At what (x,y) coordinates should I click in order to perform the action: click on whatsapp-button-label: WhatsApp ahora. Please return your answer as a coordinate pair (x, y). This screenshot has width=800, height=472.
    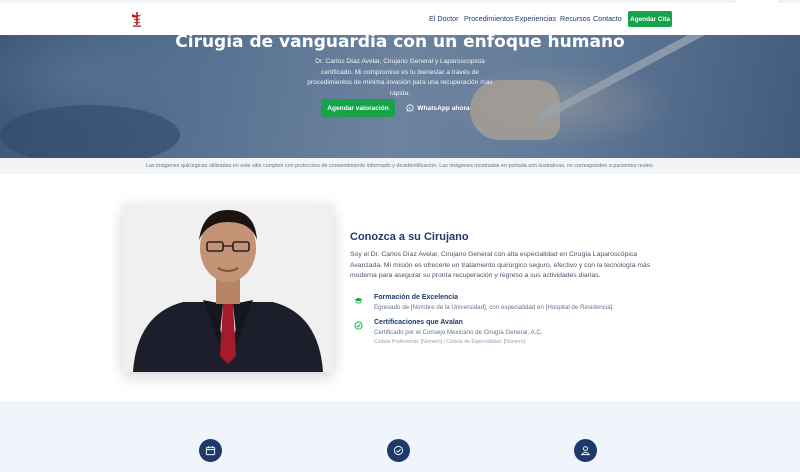
    Looking at the image, I should click on (443, 108).